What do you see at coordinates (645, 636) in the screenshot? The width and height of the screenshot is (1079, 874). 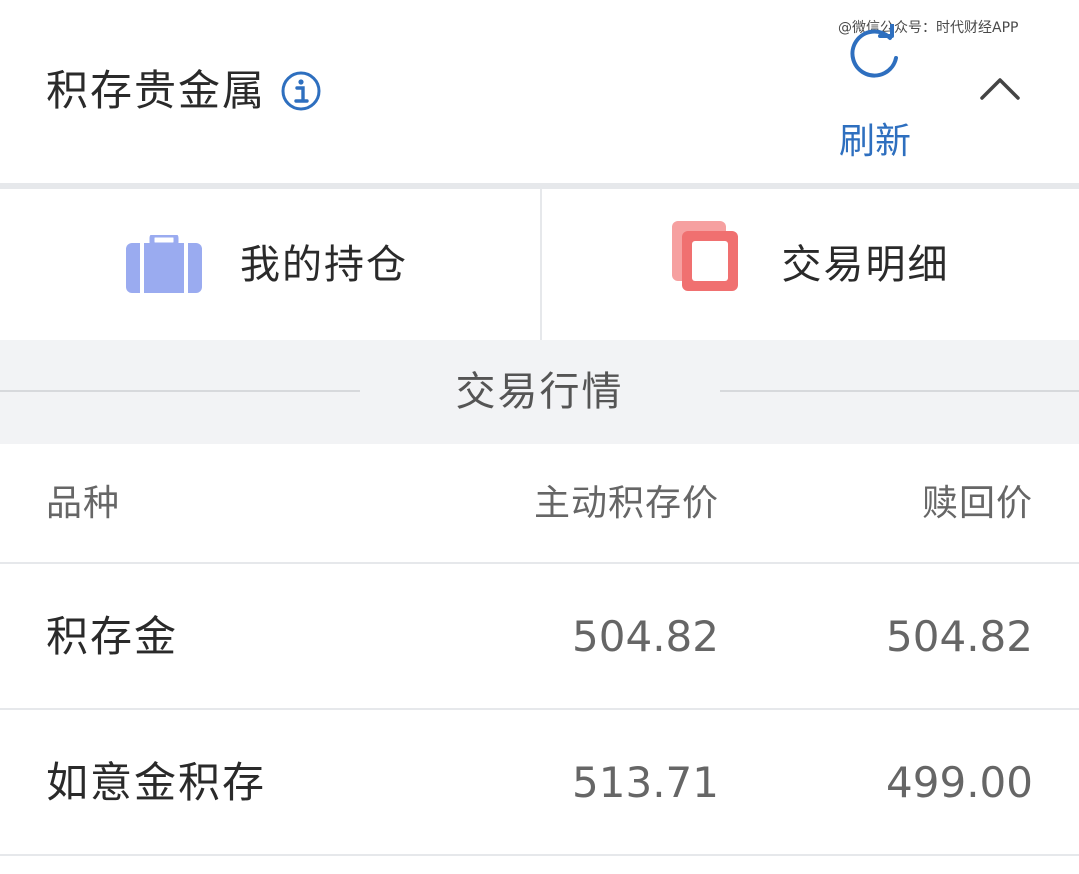 I see `active-price-value: 504.82` at bounding box center [645, 636].